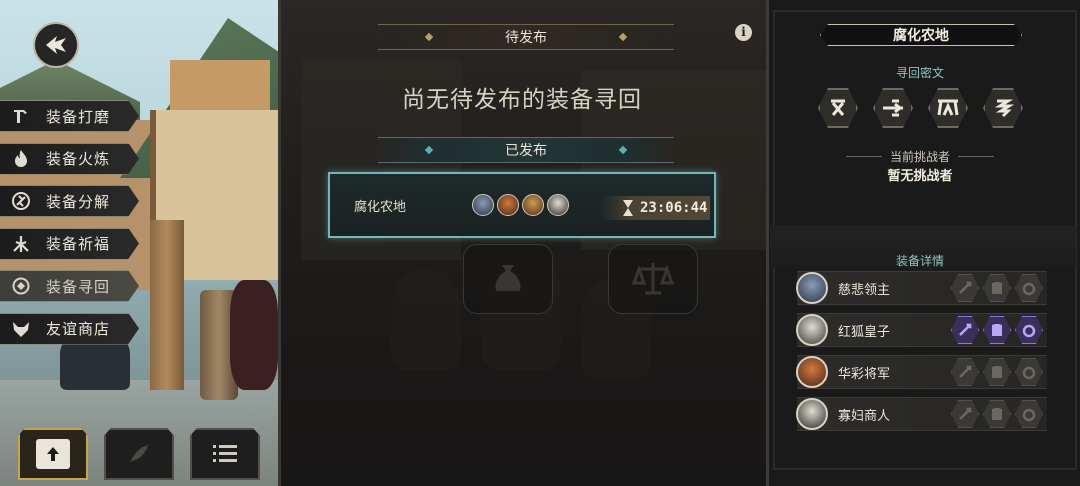 Image resolution: width=1080 pixels, height=486 pixels. What do you see at coordinates (21, 201) in the screenshot?
I see `decompose-icon` at bounding box center [21, 201].